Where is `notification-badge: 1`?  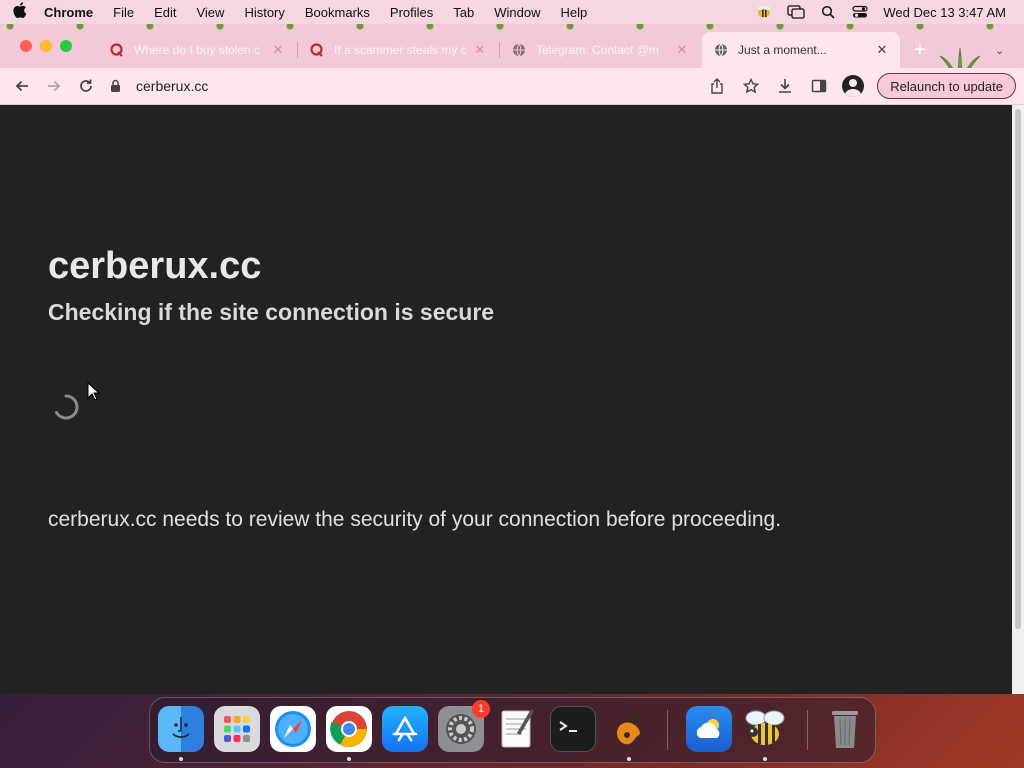
notification-badge: 1 is located at coordinates (481, 709).